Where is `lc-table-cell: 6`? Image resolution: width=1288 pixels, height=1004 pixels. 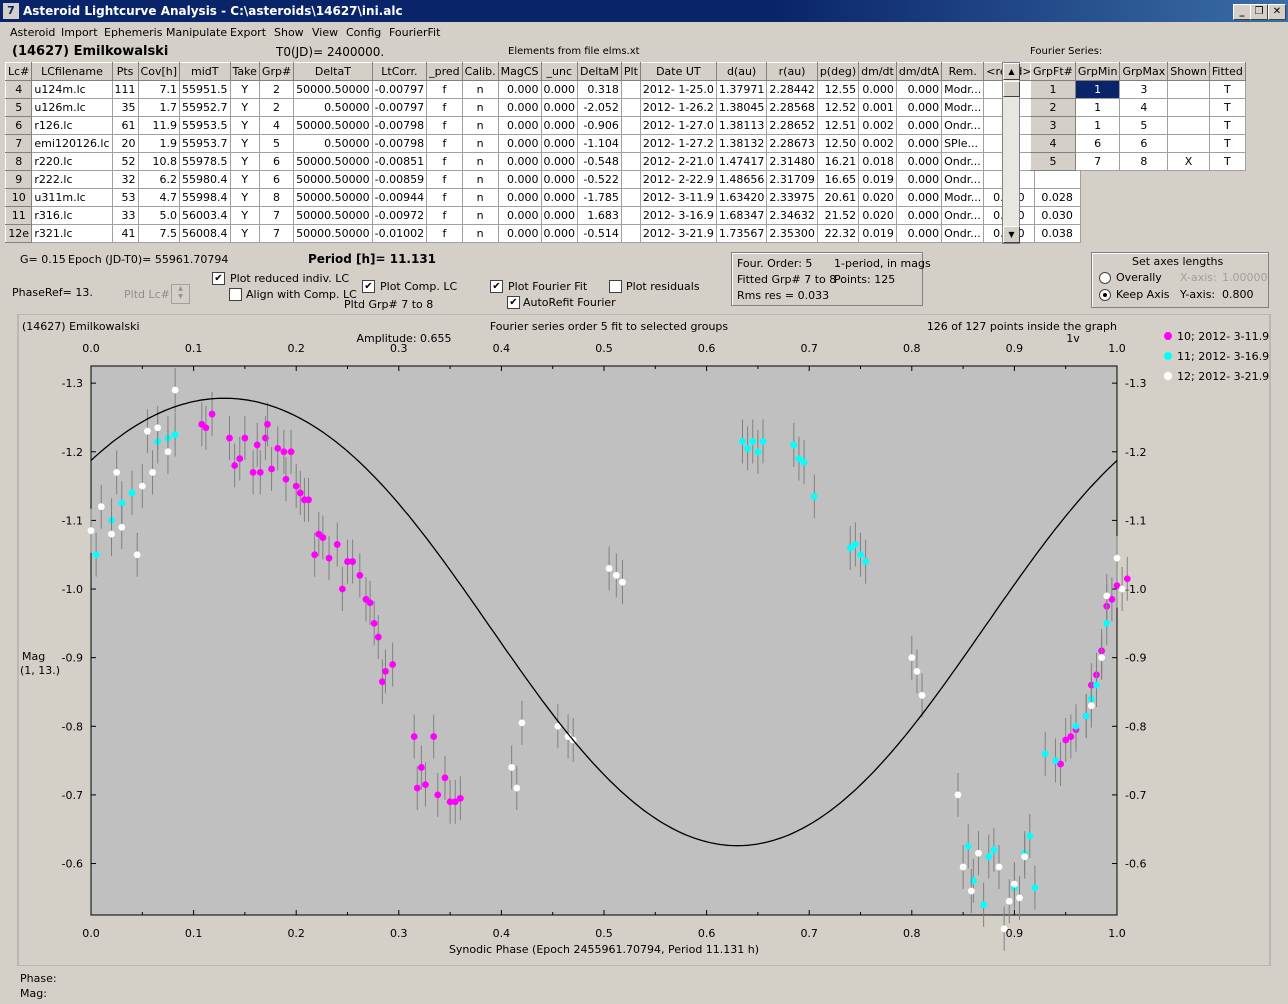
lc-table-cell: 6 is located at coordinates (276, 161).